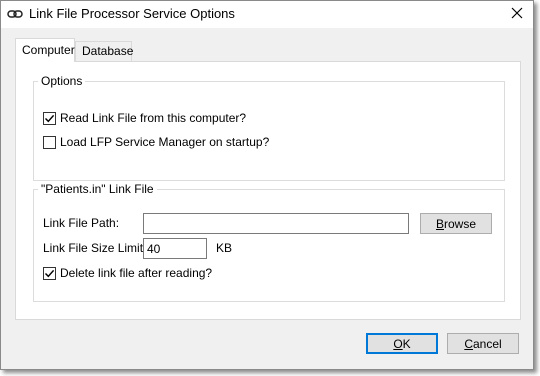  I want to click on cancel-button: Cancel, so click(483, 343).